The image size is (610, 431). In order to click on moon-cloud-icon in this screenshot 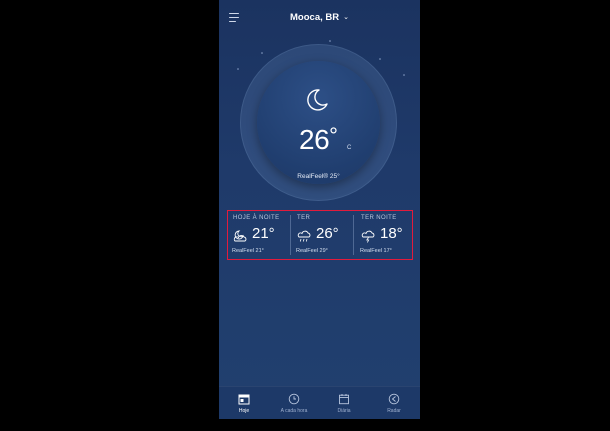, I will do `click(240, 236)`.